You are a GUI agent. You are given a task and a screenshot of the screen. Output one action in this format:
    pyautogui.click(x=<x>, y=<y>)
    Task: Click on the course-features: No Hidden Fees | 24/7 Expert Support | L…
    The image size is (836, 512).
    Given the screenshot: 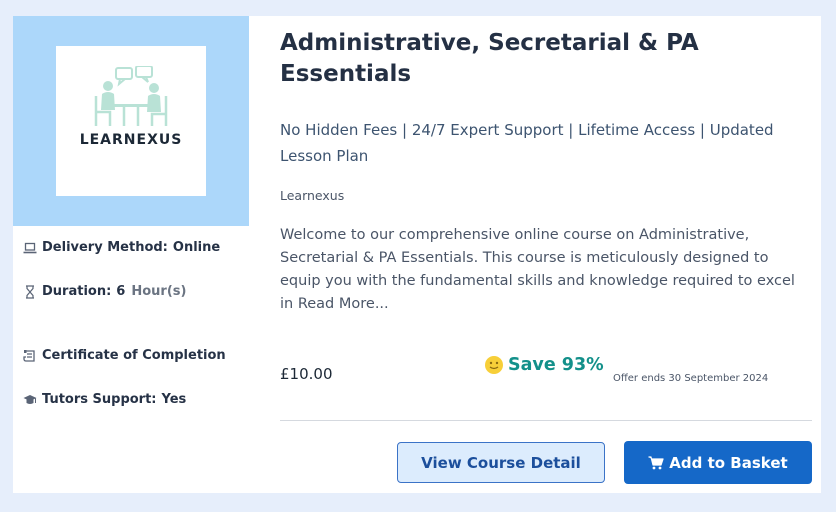 What is the action you would take?
    pyautogui.click(x=527, y=143)
    